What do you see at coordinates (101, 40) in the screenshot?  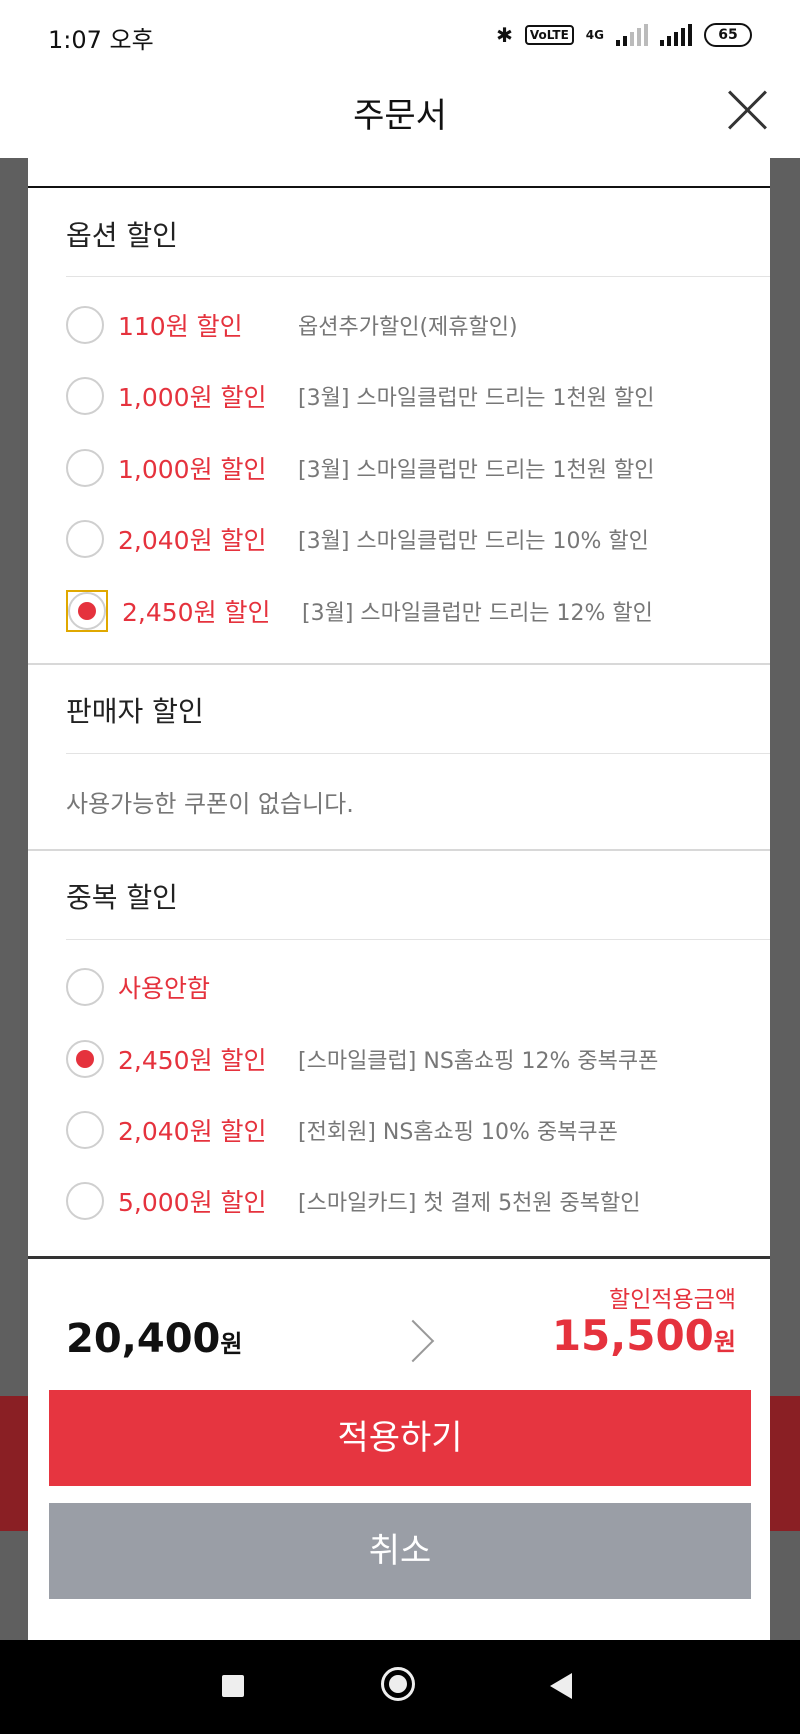 I see `status-time: 1:07 오후` at bounding box center [101, 40].